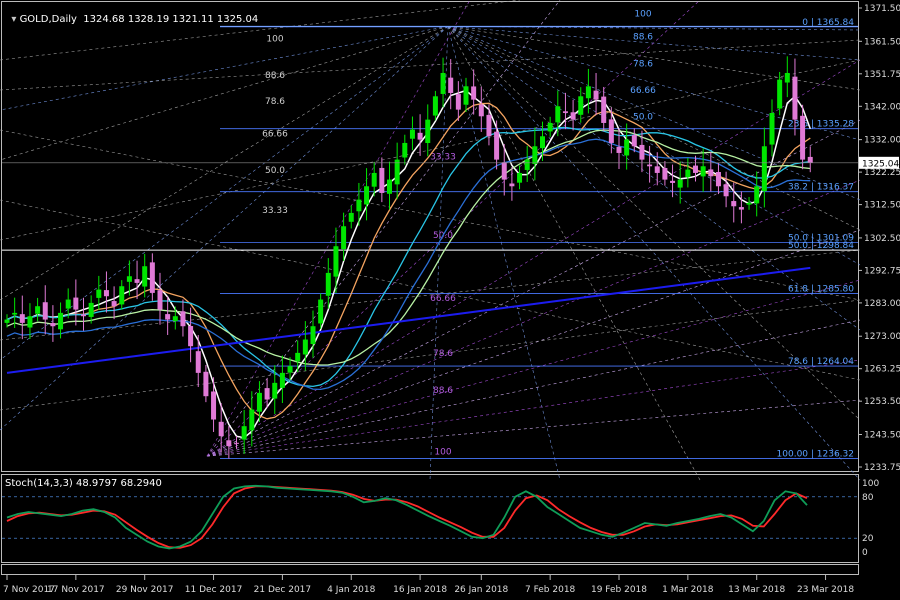 This screenshot has width=900, height=600. What do you see at coordinates (882, 370) in the screenshot?
I see `y-tick-label: 1263.25` at bounding box center [882, 370].